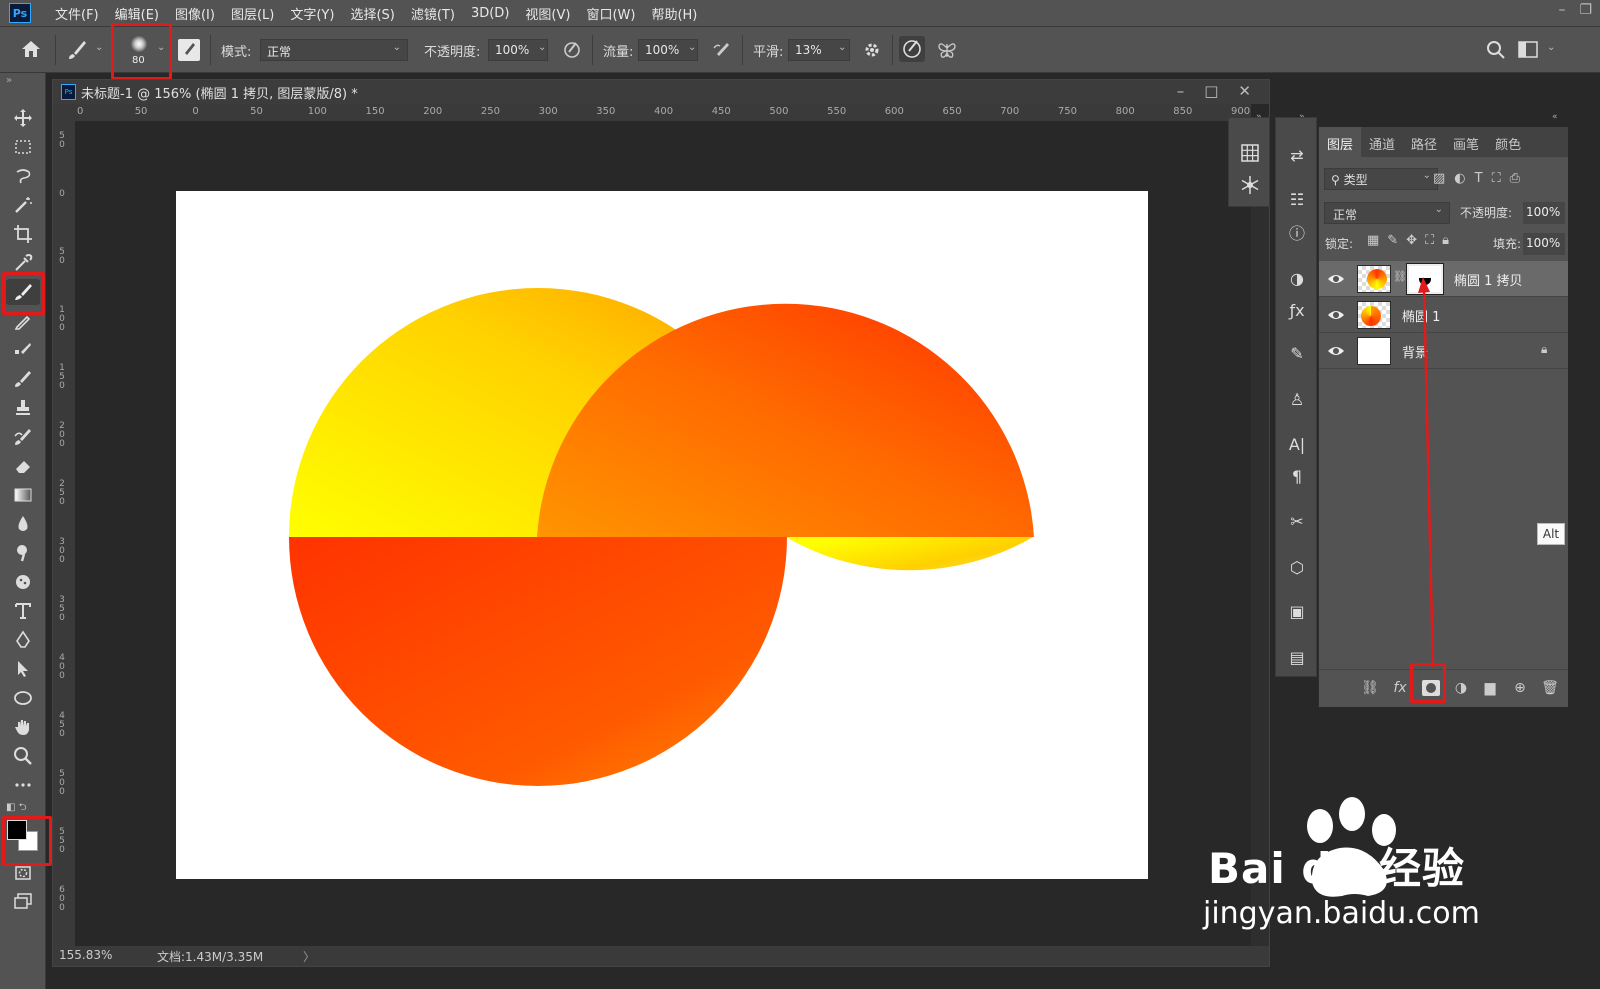 This screenshot has height=989, width=1600. What do you see at coordinates (1412, 240) in the screenshot?
I see `lock-icons: ▦✎✥⛶🔒︎` at bounding box center [1412, 240].